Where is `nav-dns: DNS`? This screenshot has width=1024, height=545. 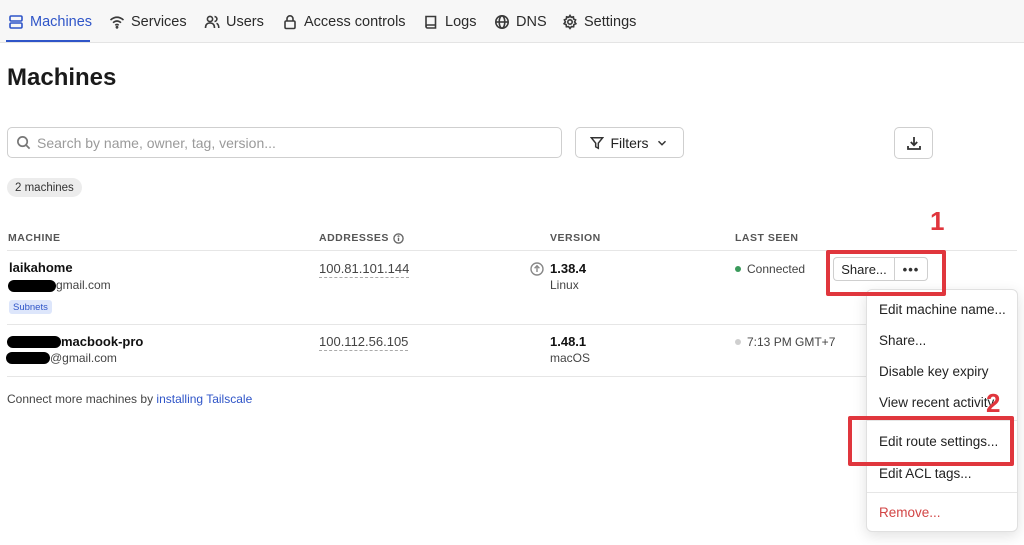
nav-dns: DNS is located at coordinates (520, 21).